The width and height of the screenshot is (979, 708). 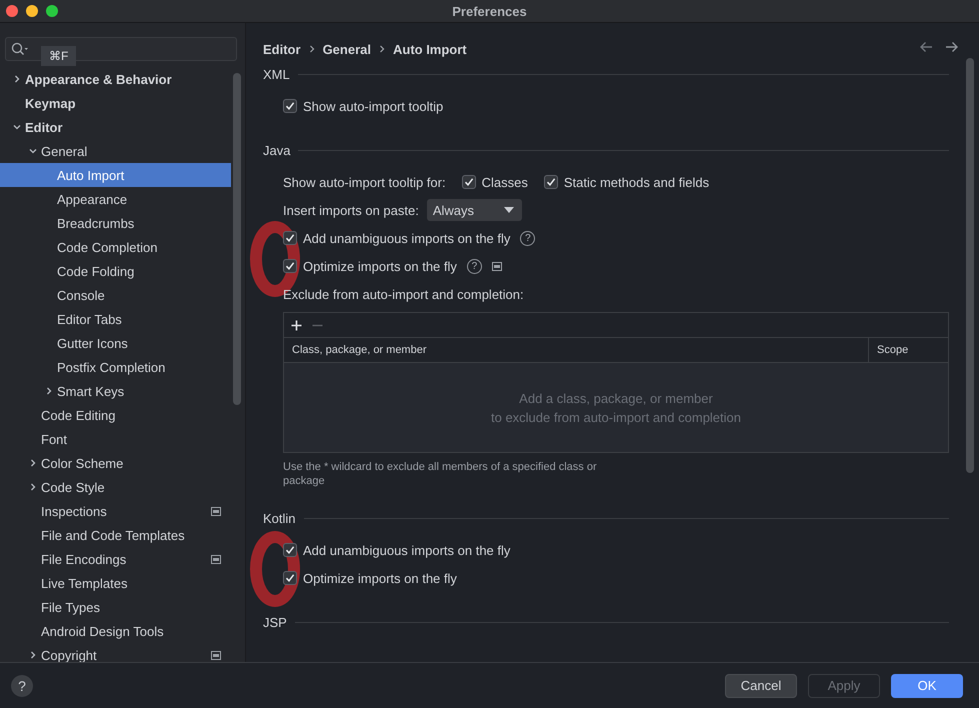 I want to click on breadcrumb: General, so click(x=346, y=49).